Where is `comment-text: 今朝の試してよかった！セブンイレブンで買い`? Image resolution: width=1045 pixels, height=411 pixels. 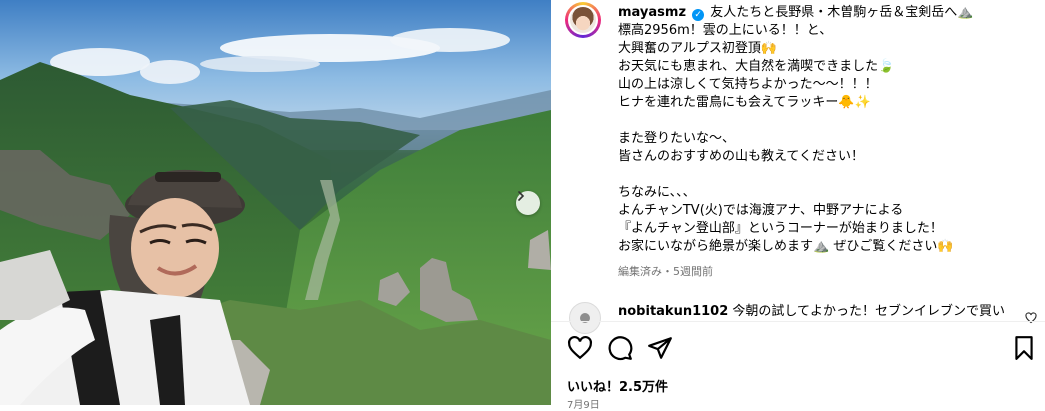
comment-text: 今朝の試してよかった！セブンイレブンで買い is located at coordinates (869, 311).